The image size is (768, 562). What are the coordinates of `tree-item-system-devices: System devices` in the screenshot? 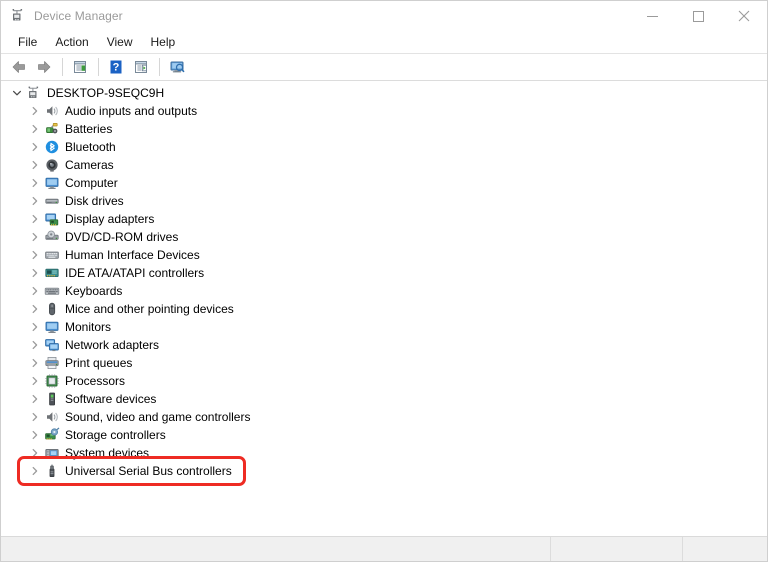 It's located at (384, 453).